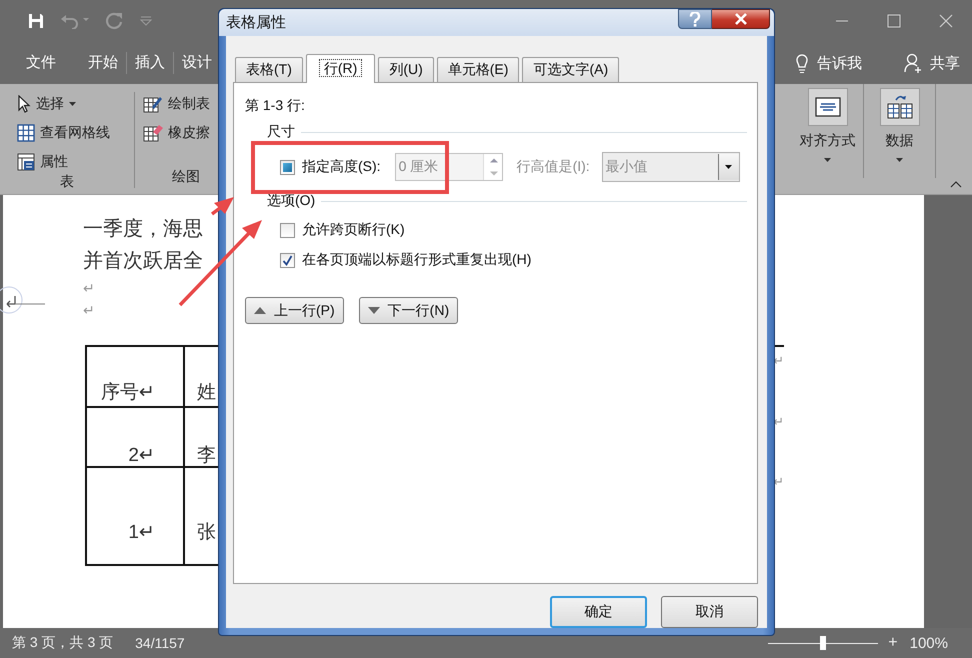 This screenshot has height=658, width=972. Describe the element at coordinates (291, 201) in the screenshot. I see `group-label: 选项(O)` at that location.